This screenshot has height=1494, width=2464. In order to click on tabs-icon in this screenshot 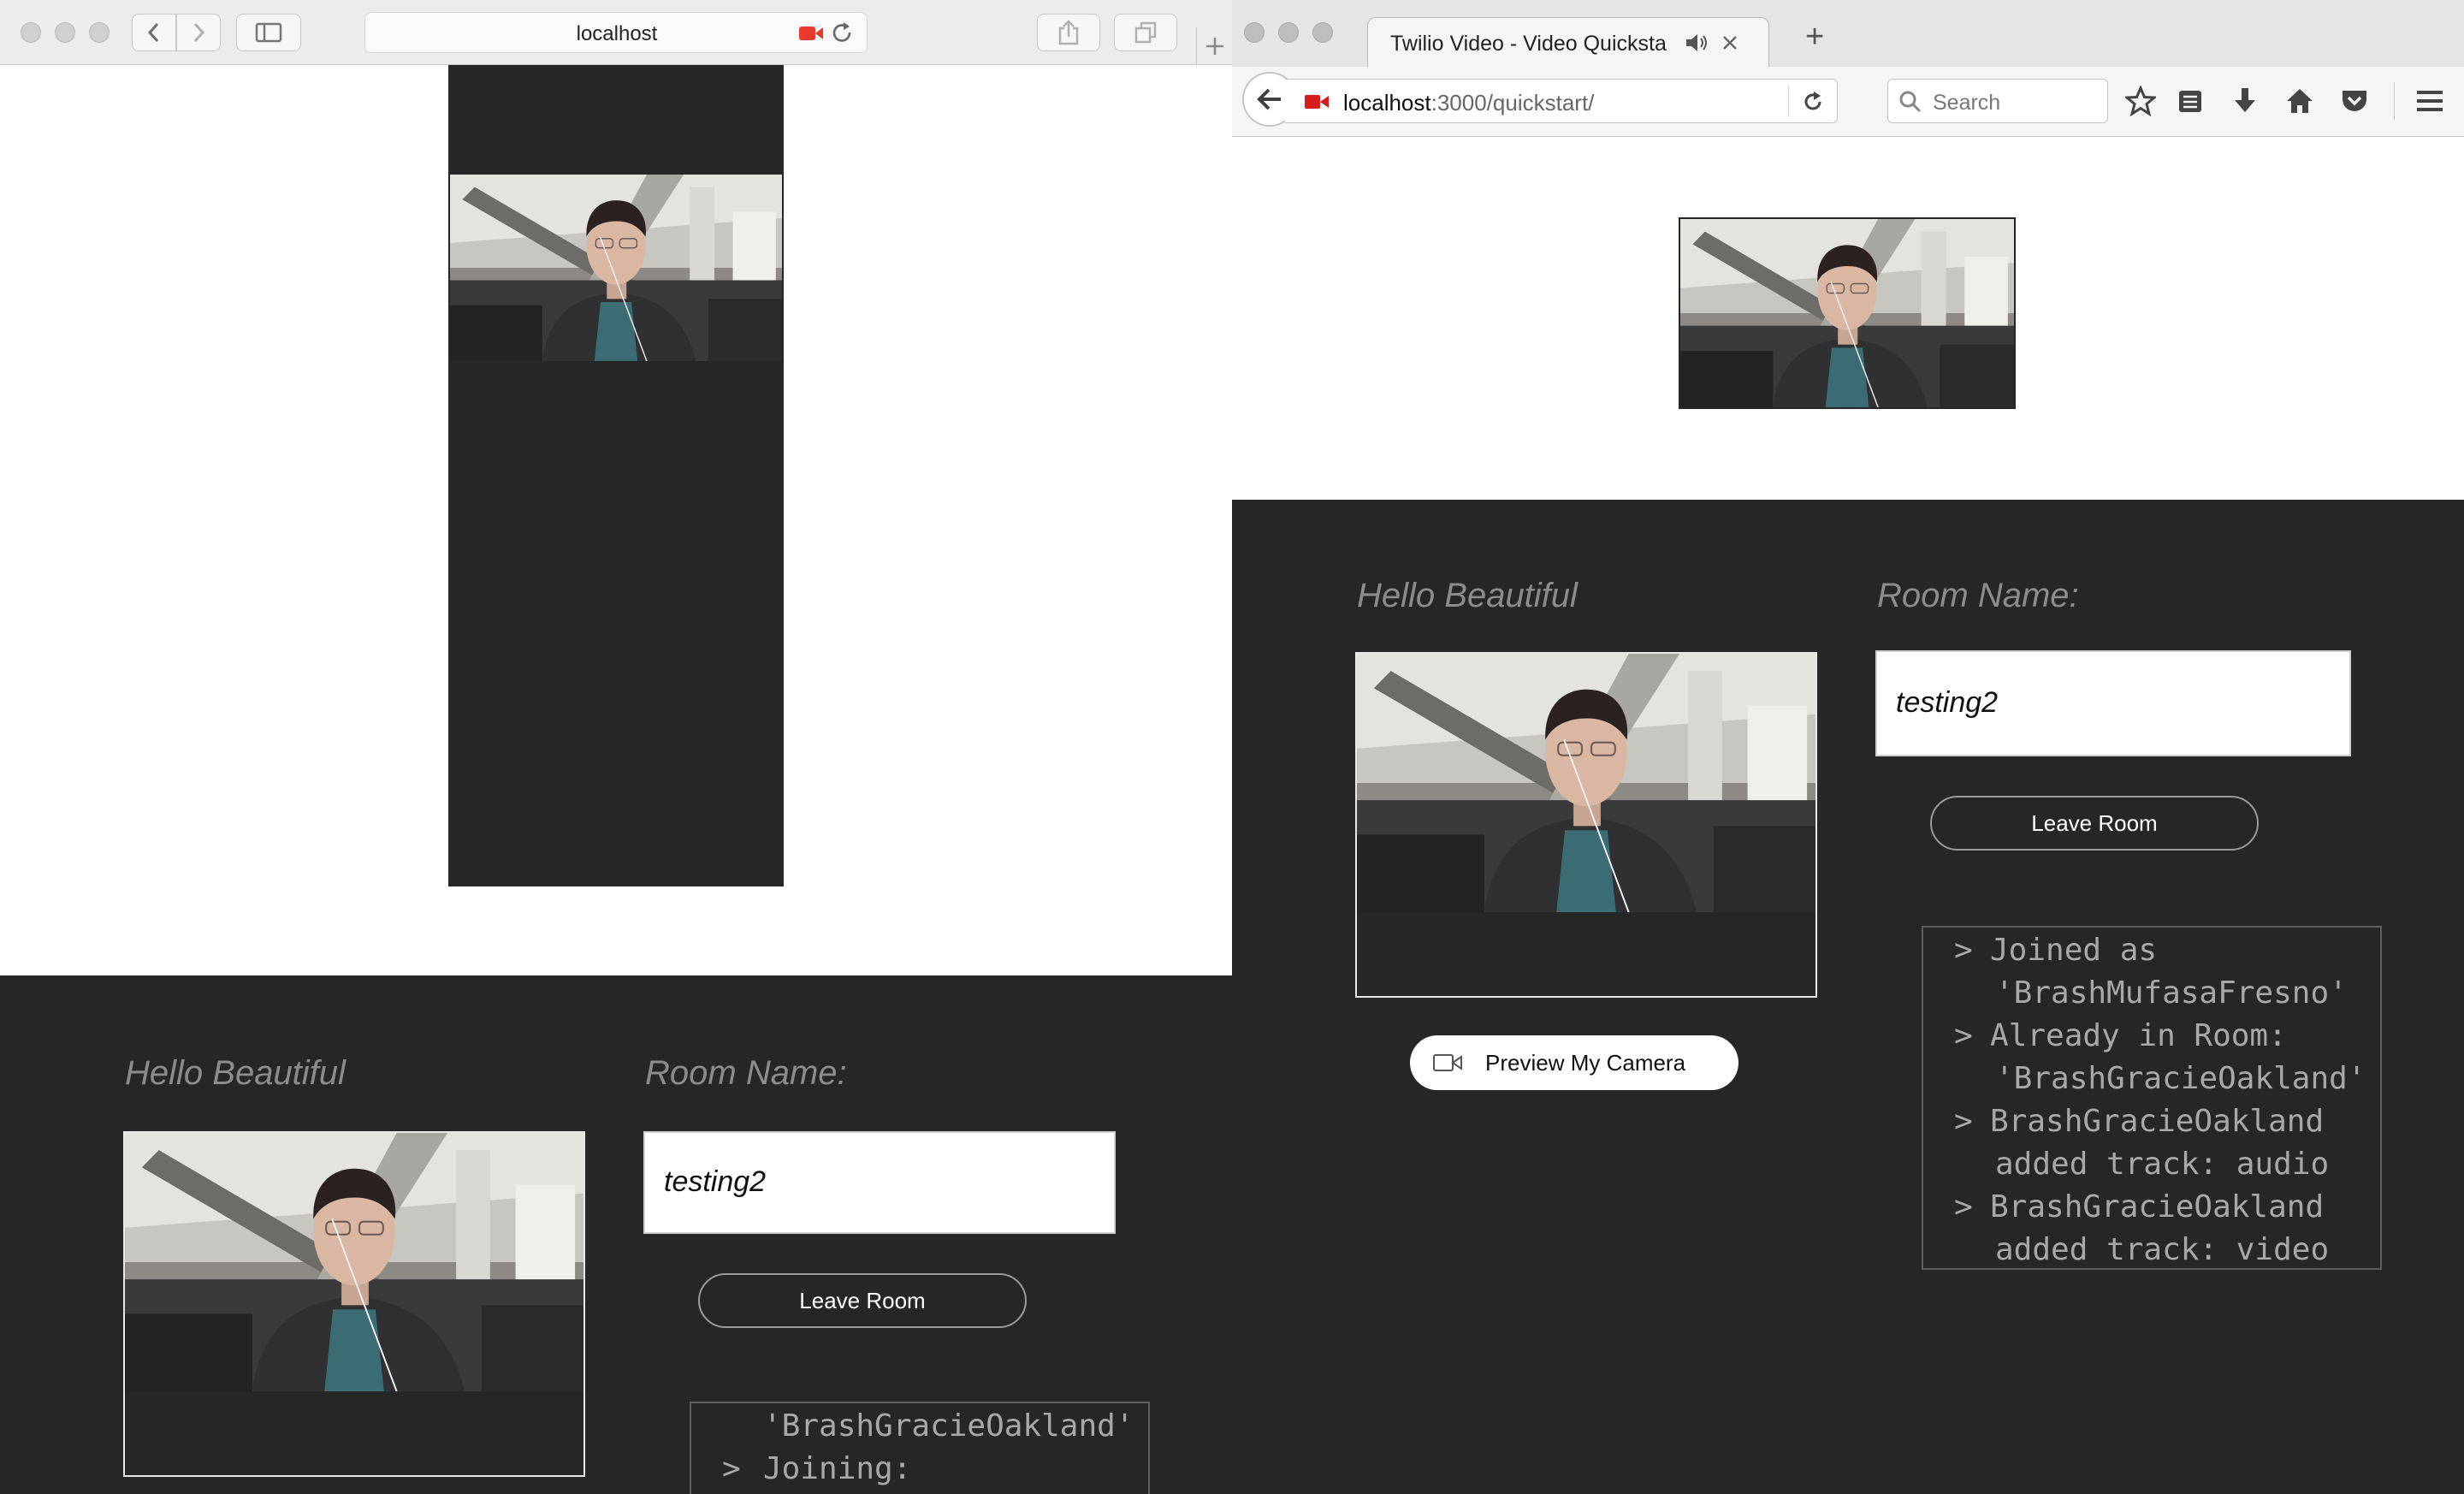, I will do `click(1145, 32)`.